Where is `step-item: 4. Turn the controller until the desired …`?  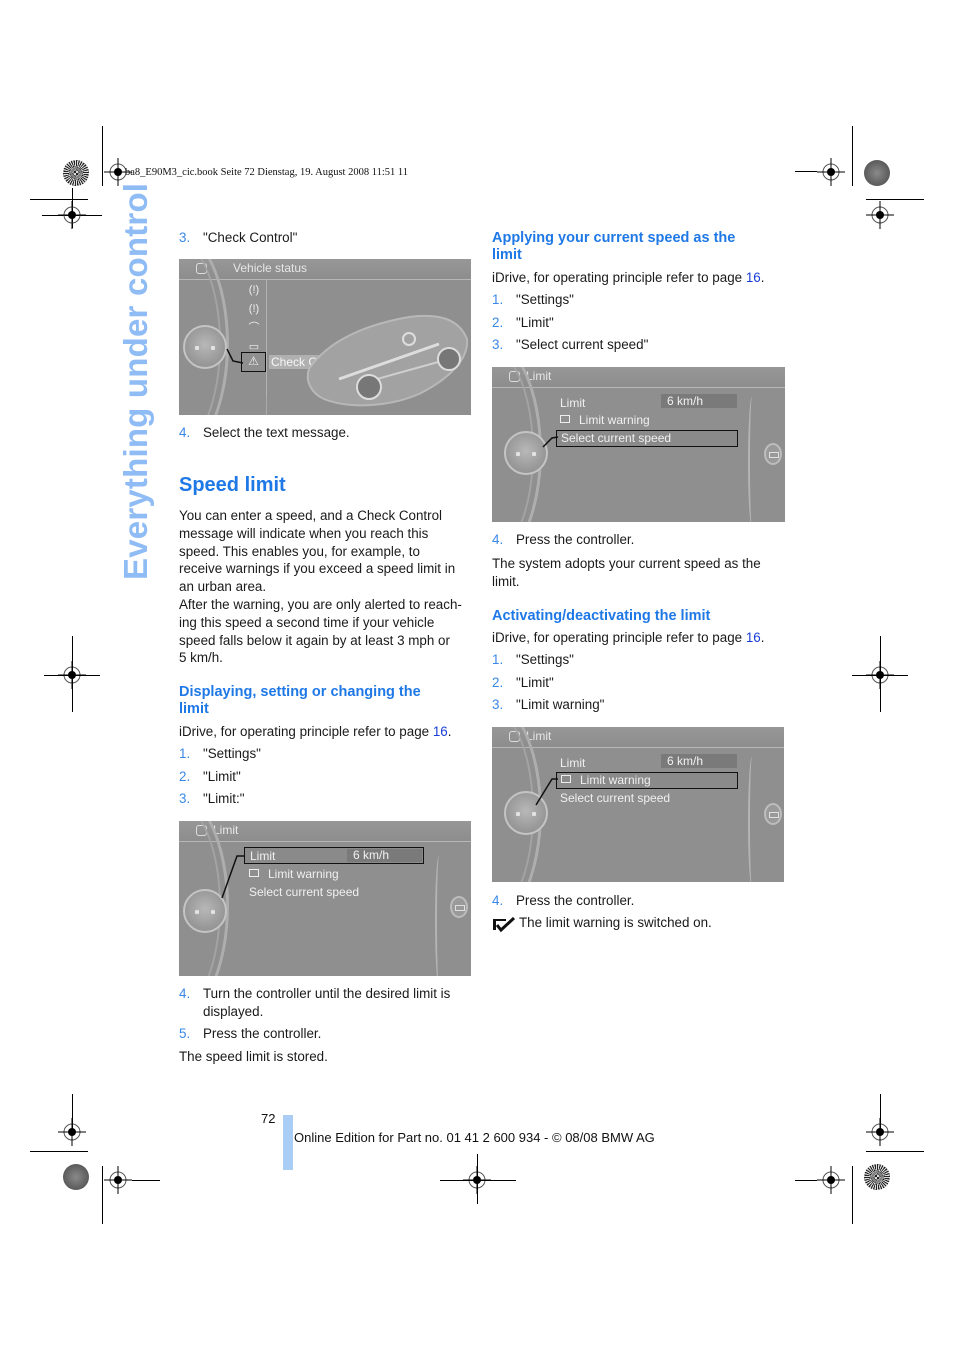
step-item: 4. Turn the controller until the desired … is located at coordinates (314, 993).